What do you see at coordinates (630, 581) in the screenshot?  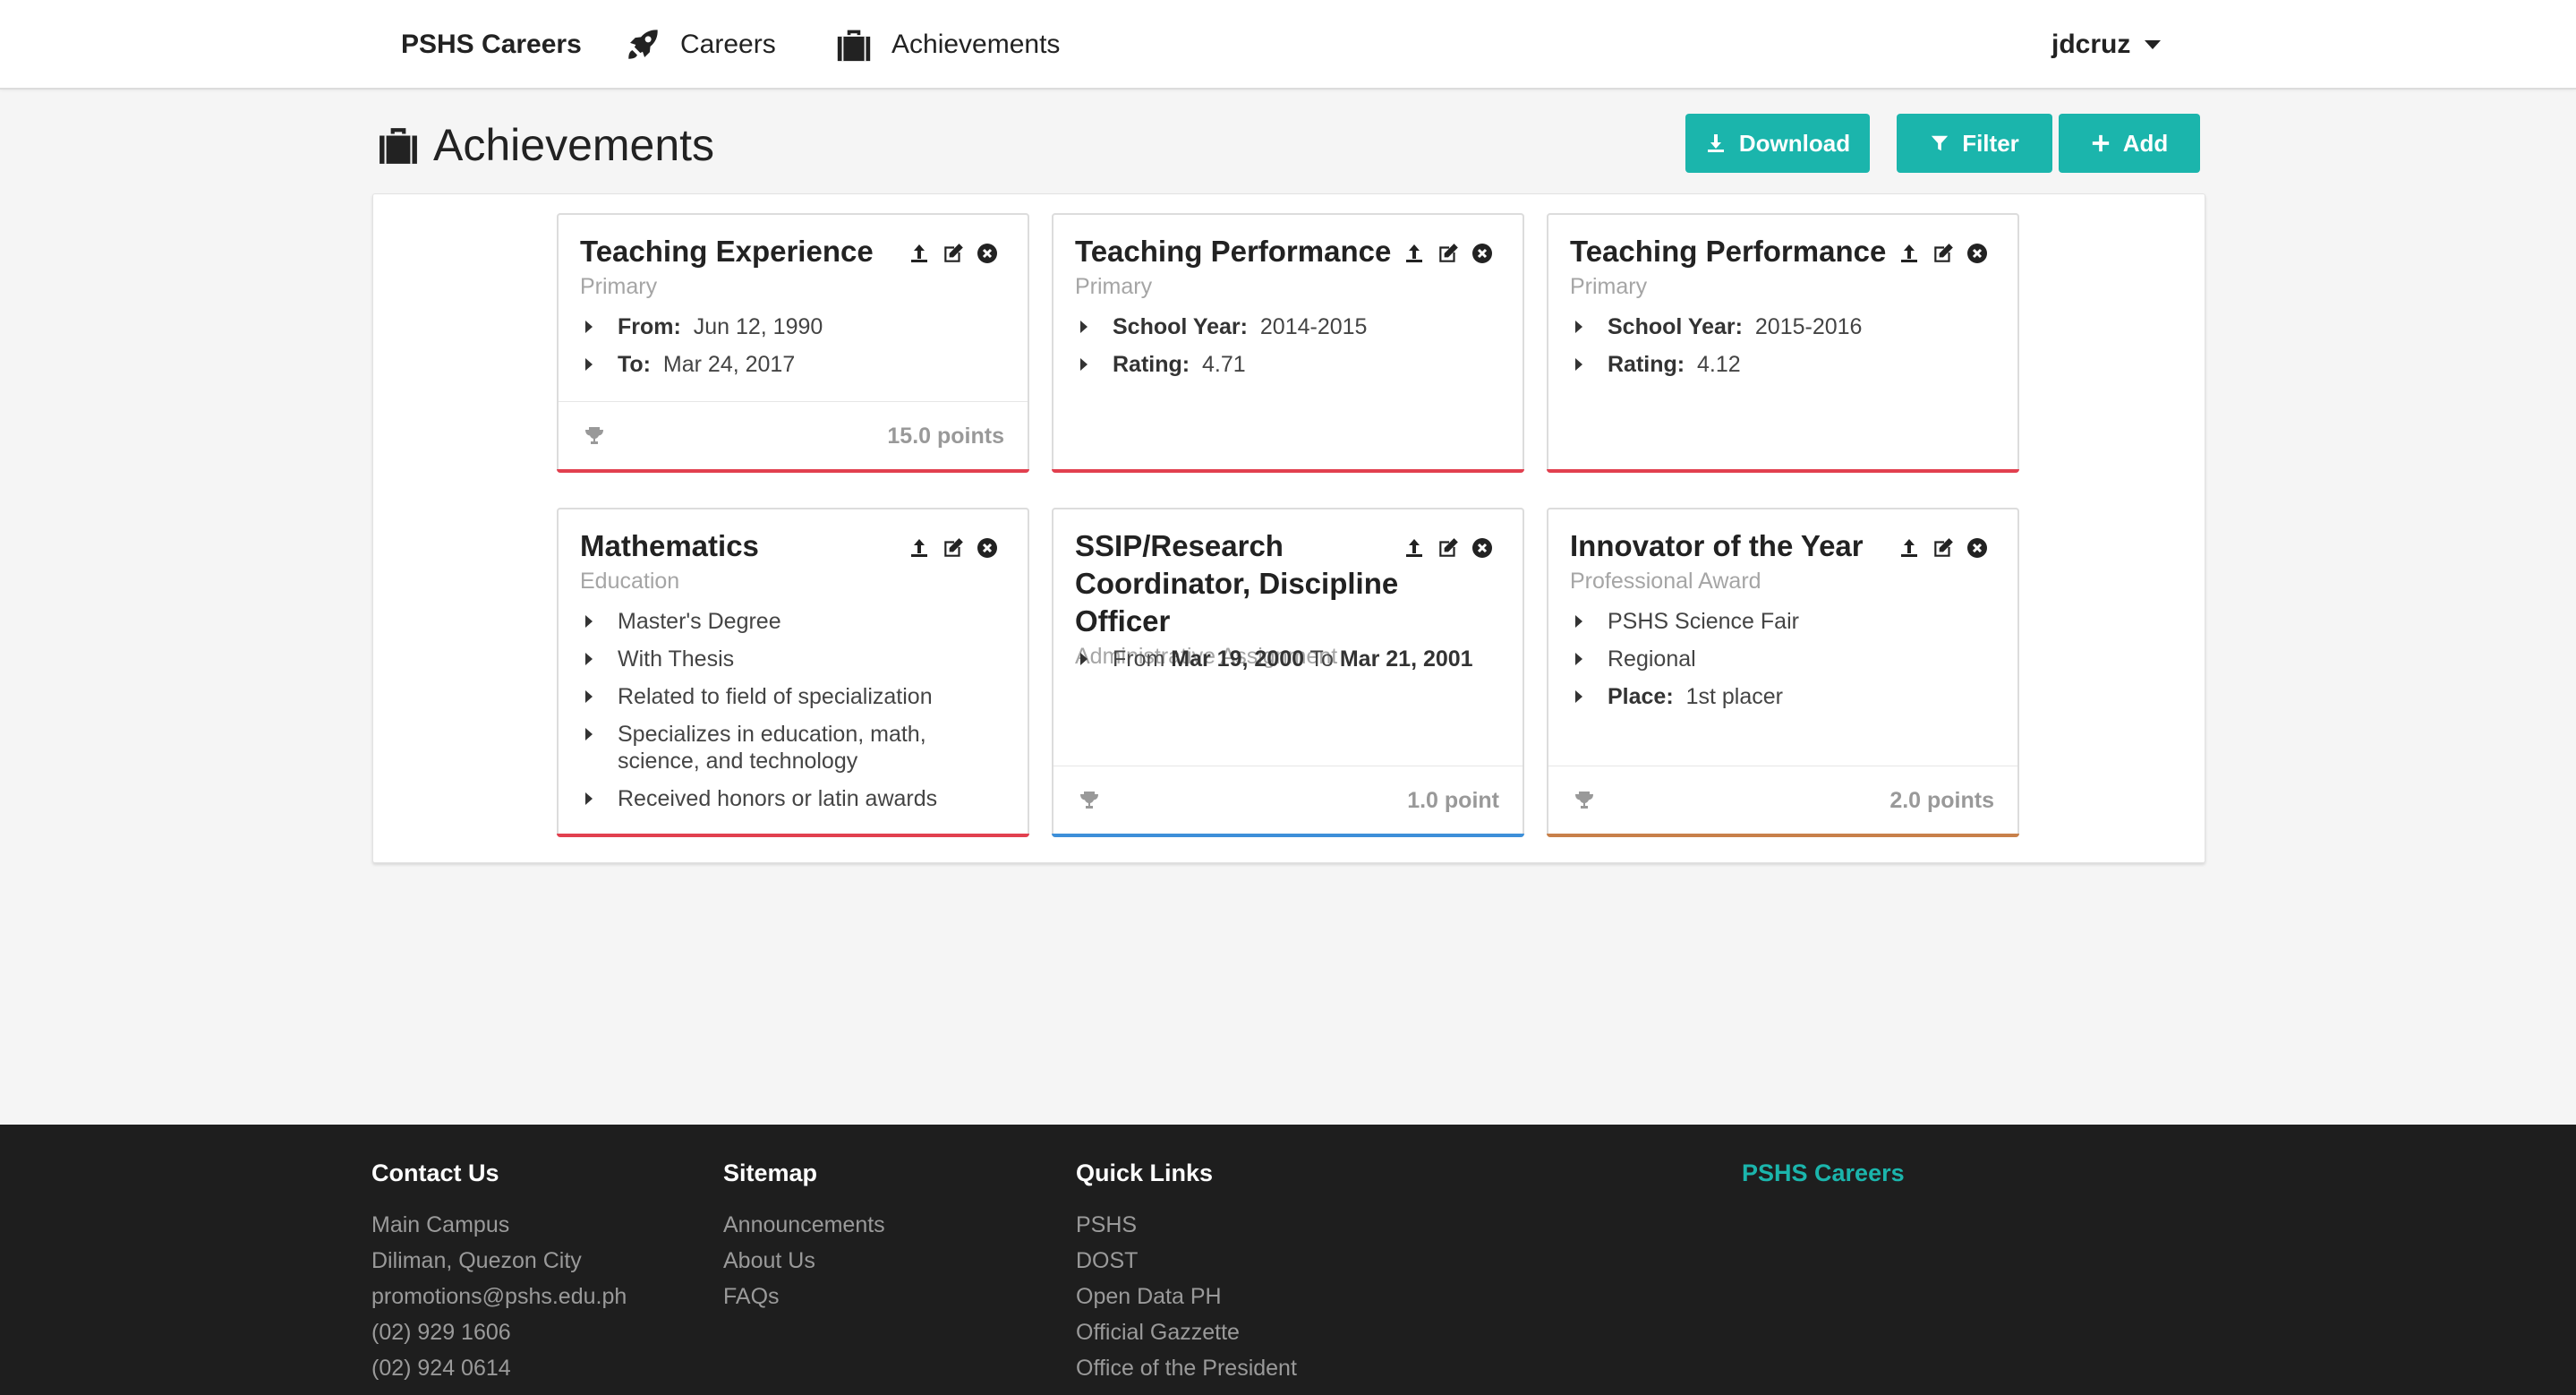 I see `card-category: Education` at bounding box center [630, 581].